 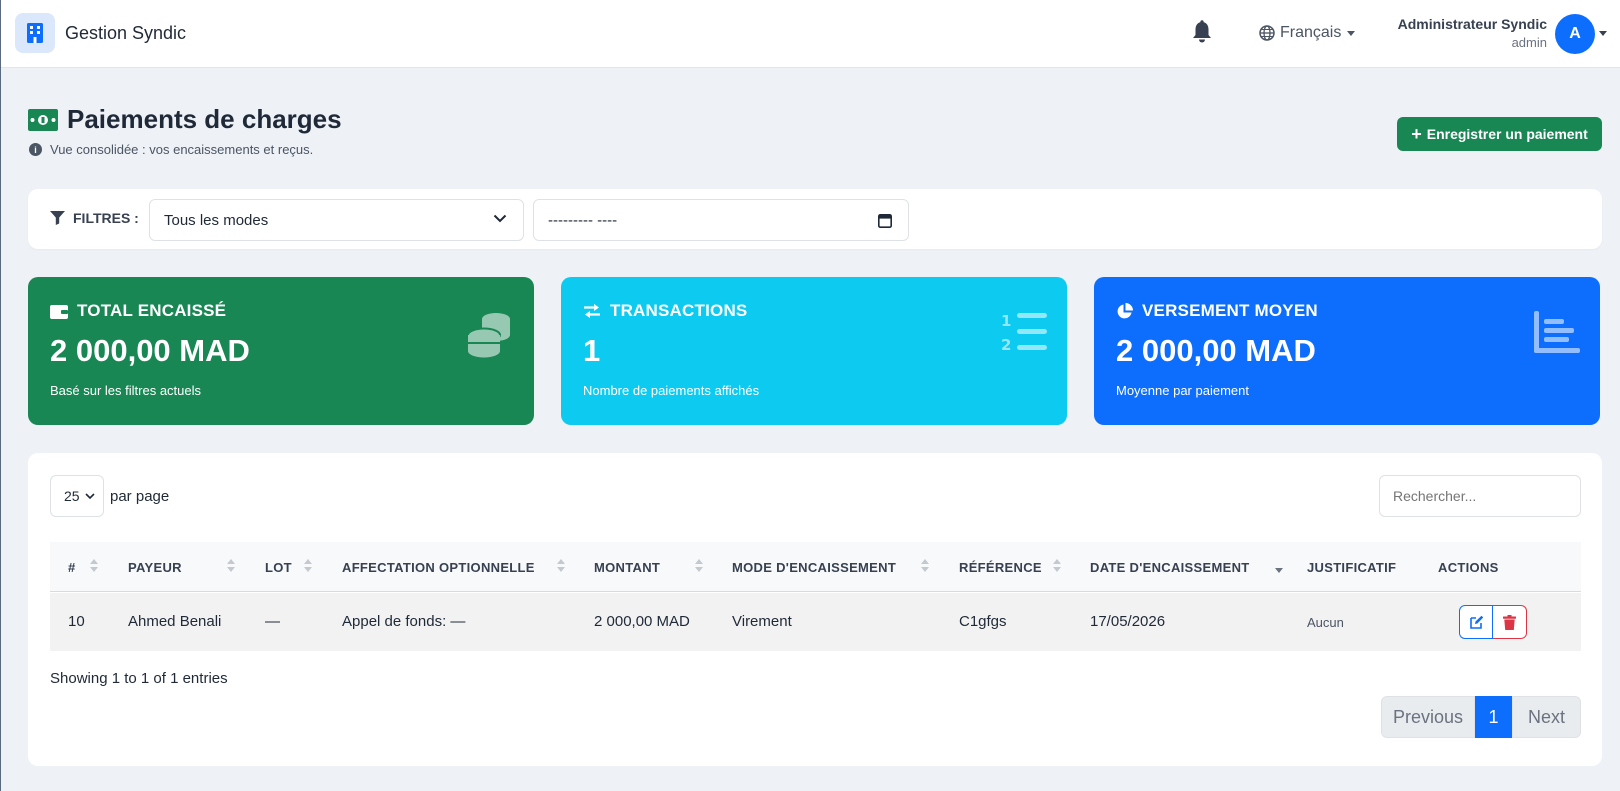 What do you see at coordinates (1603, 33) in the screenshot?
I see `user-menu-chevron-icon` at bounding box center [1603, 33].